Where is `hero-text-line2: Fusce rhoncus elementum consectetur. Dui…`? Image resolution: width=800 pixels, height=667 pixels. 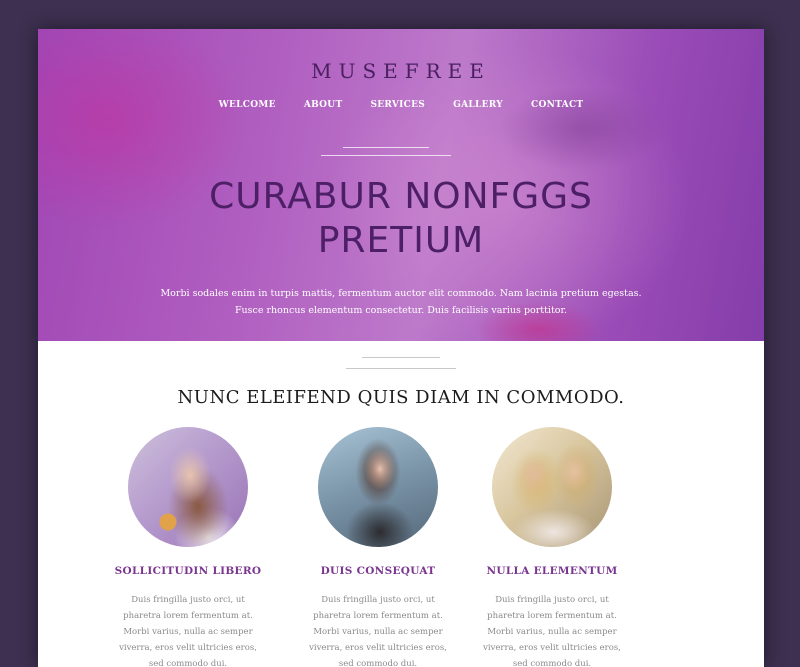
hero-text-line2: Fusce rhoncus elementum consectetur. Dui… is located at coordinates (401, 310).